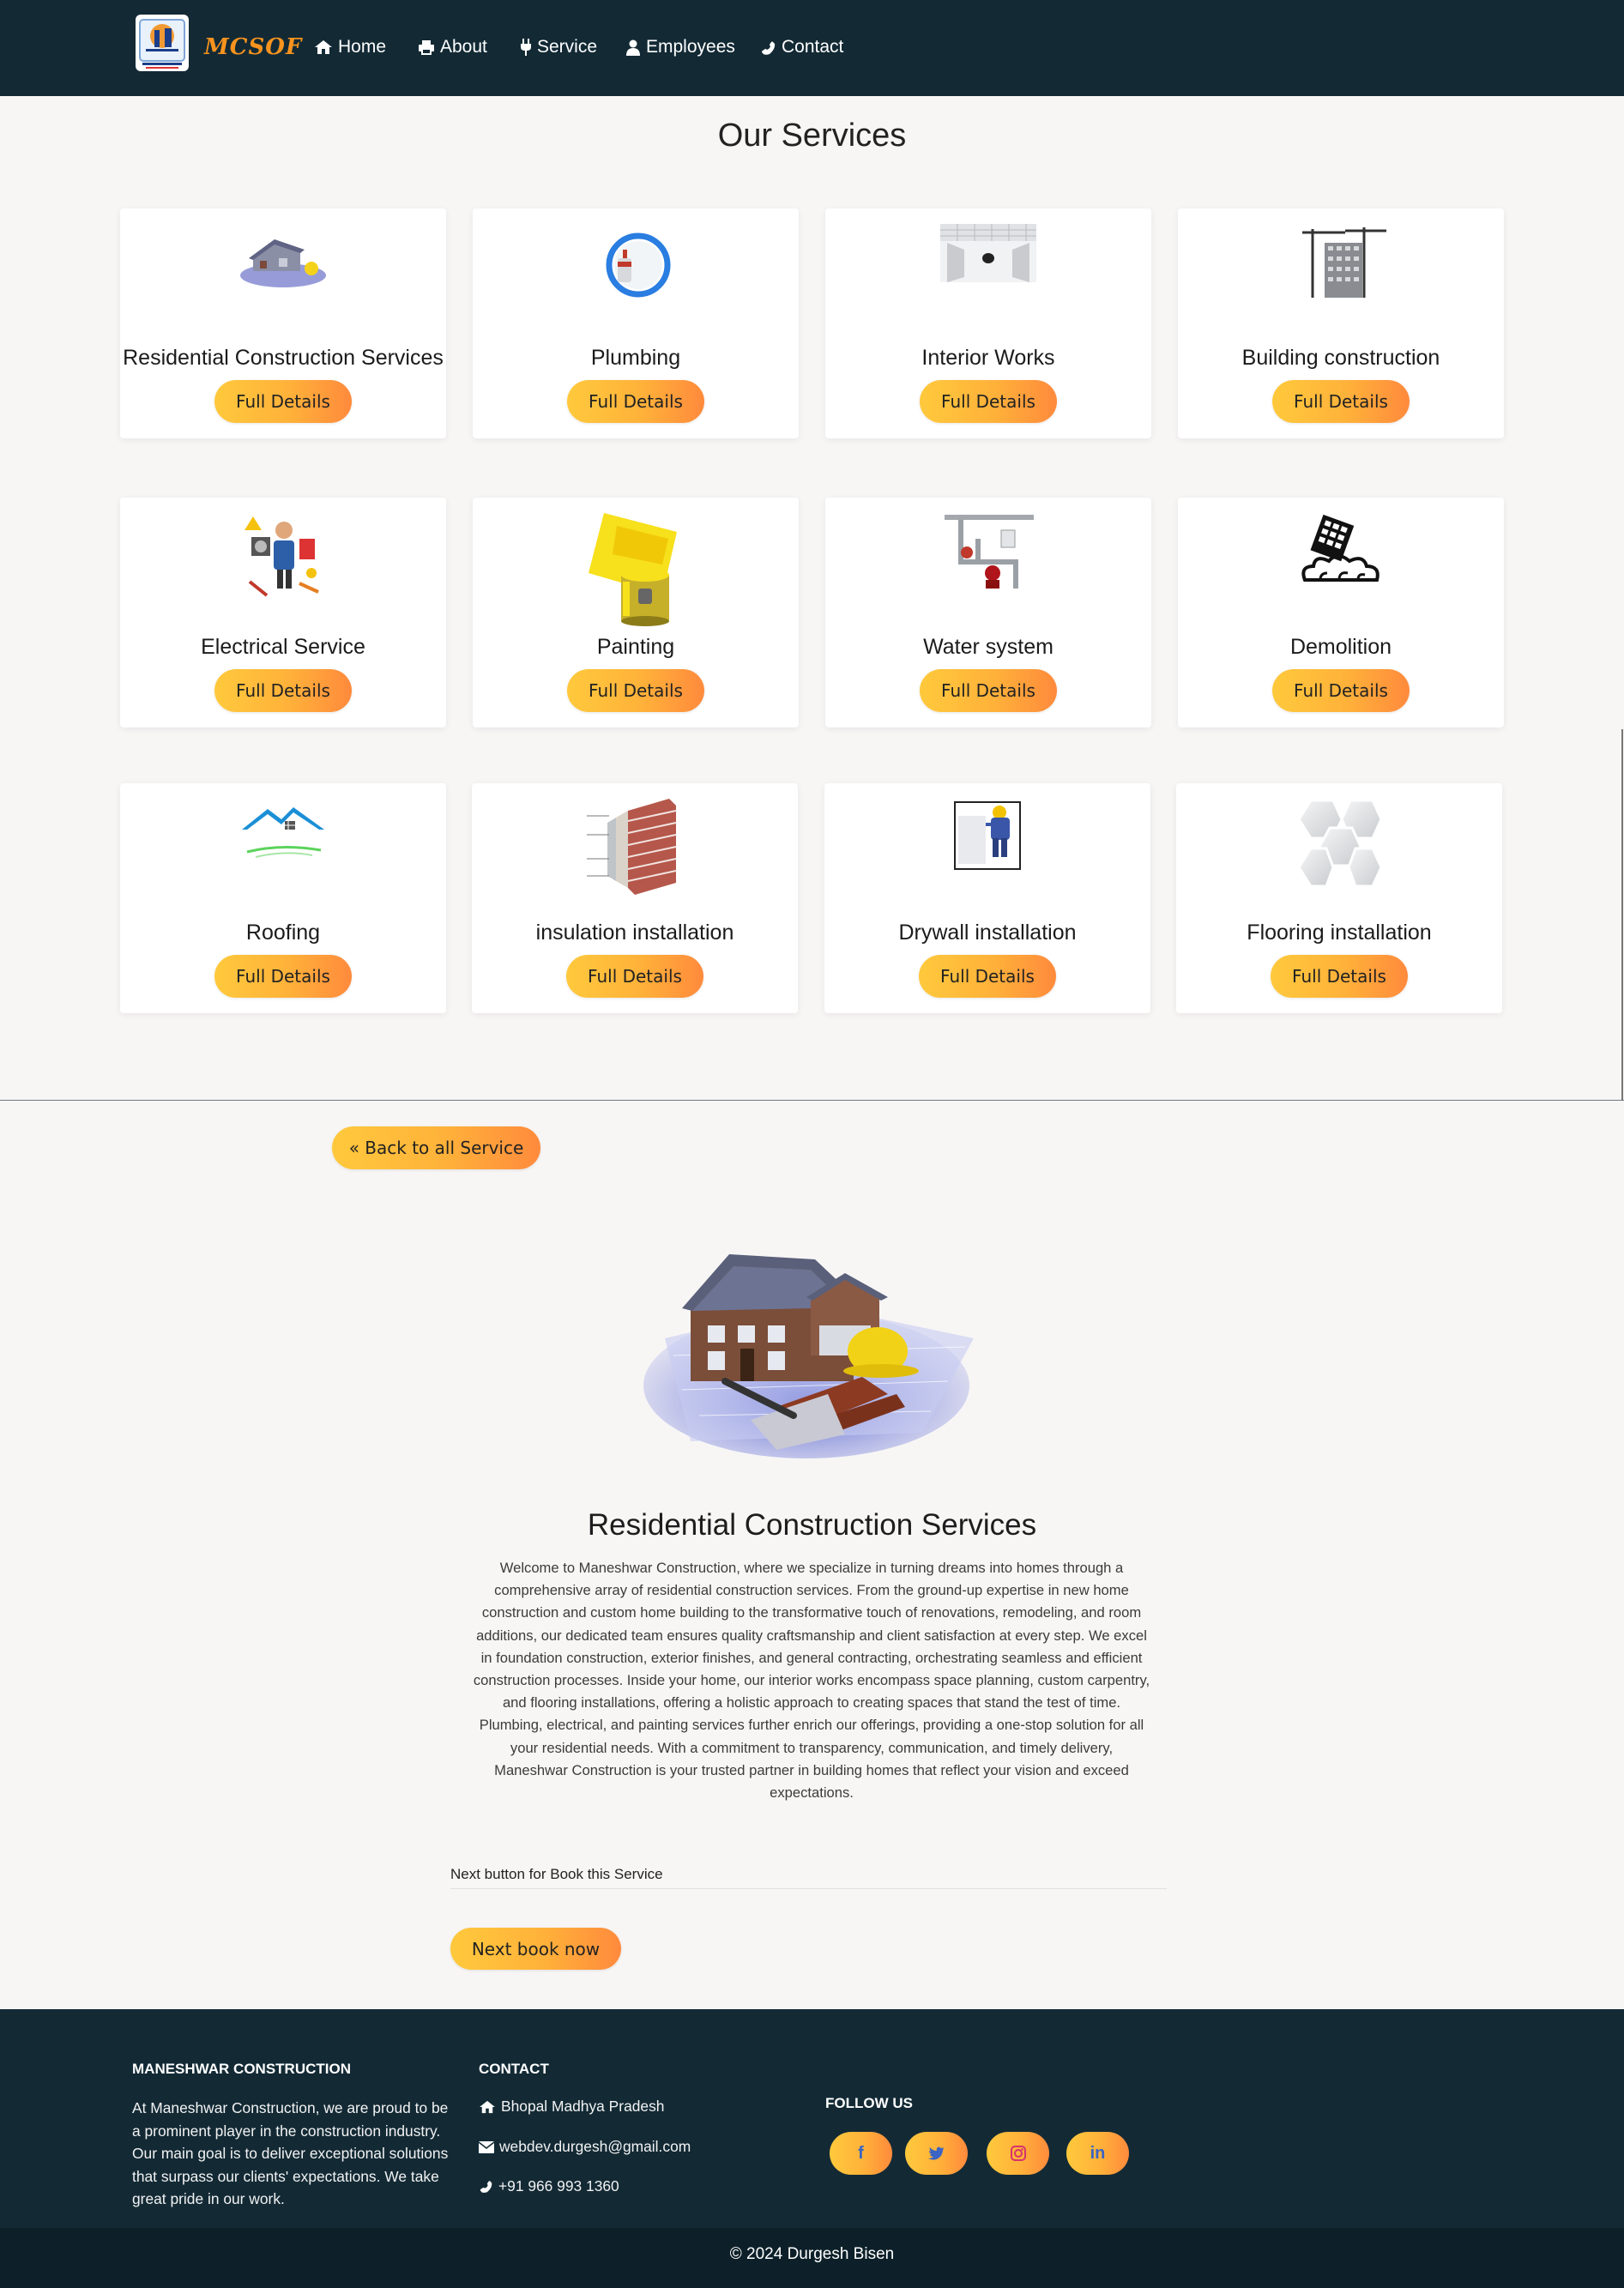  Describe the element at coordinates (583, 2106) in the screenshot. I see `footer-address-text: Bhopal Madhya Pradesh` at that location.